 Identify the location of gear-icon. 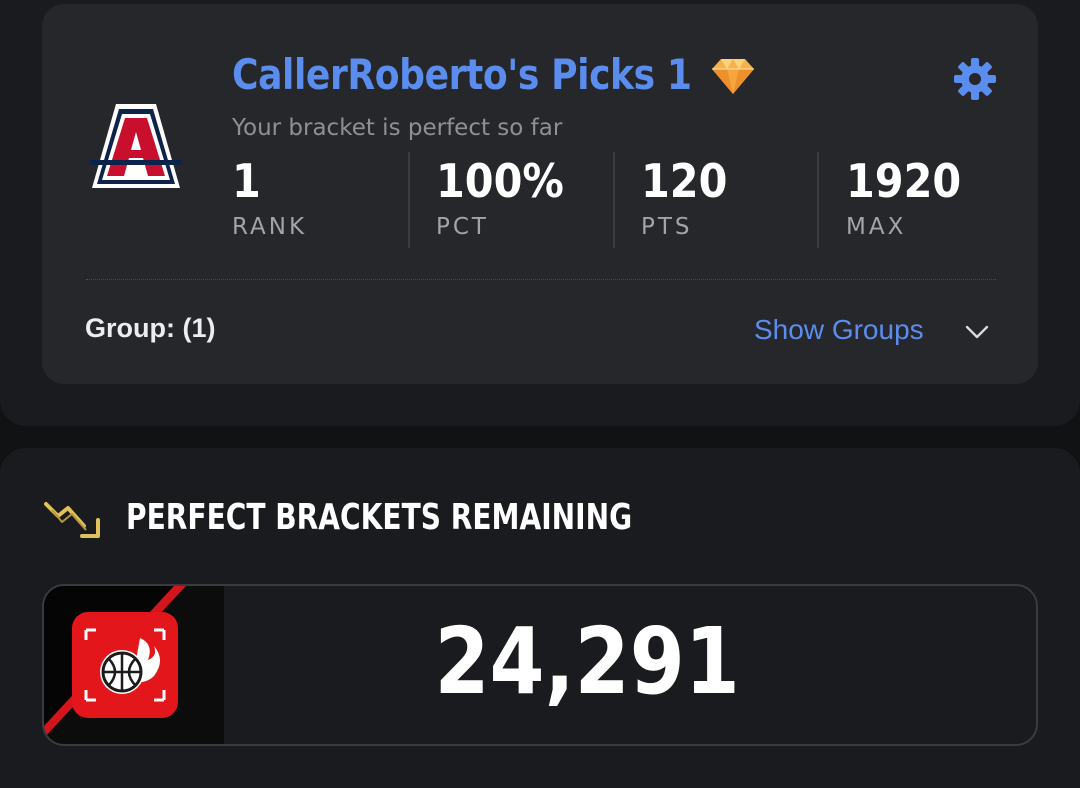
(975, 79).